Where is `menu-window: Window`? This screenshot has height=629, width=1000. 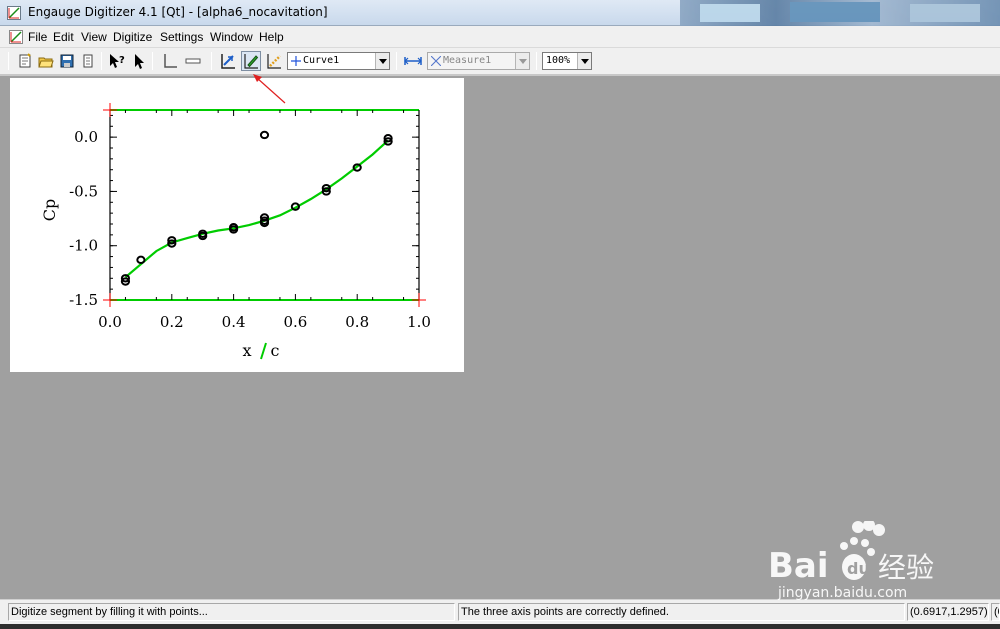
menu-window: Window is located at coordinates (231, 37).